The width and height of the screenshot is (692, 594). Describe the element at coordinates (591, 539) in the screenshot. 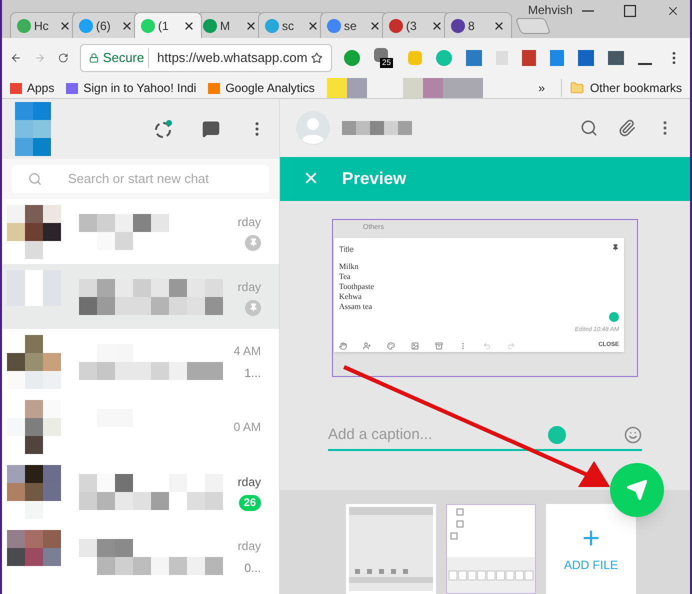

I see `plus-icon: +` at that location.